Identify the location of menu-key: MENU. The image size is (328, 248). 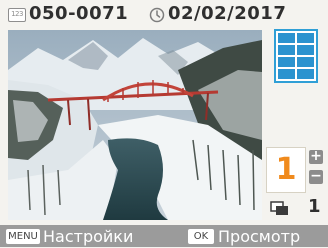
(23, 236).